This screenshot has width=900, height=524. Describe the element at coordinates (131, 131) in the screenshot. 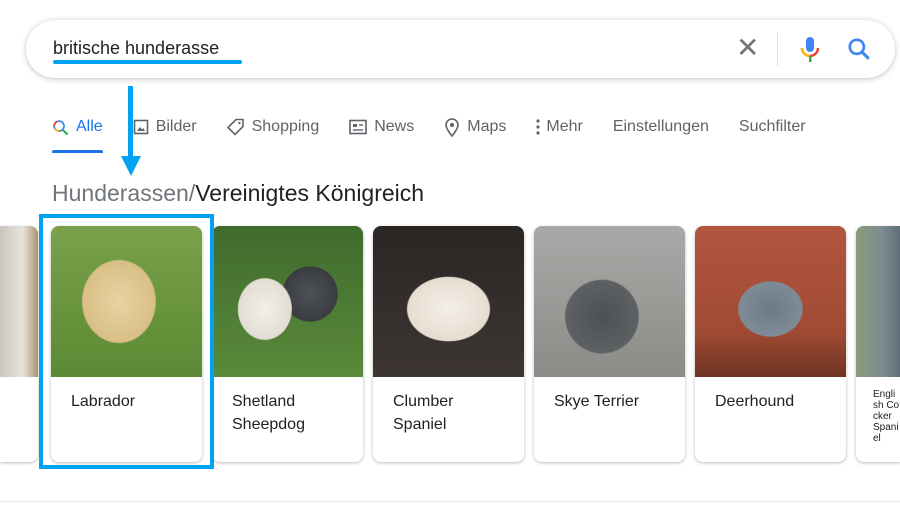

I see `annotation-arrow-icon` at that location.